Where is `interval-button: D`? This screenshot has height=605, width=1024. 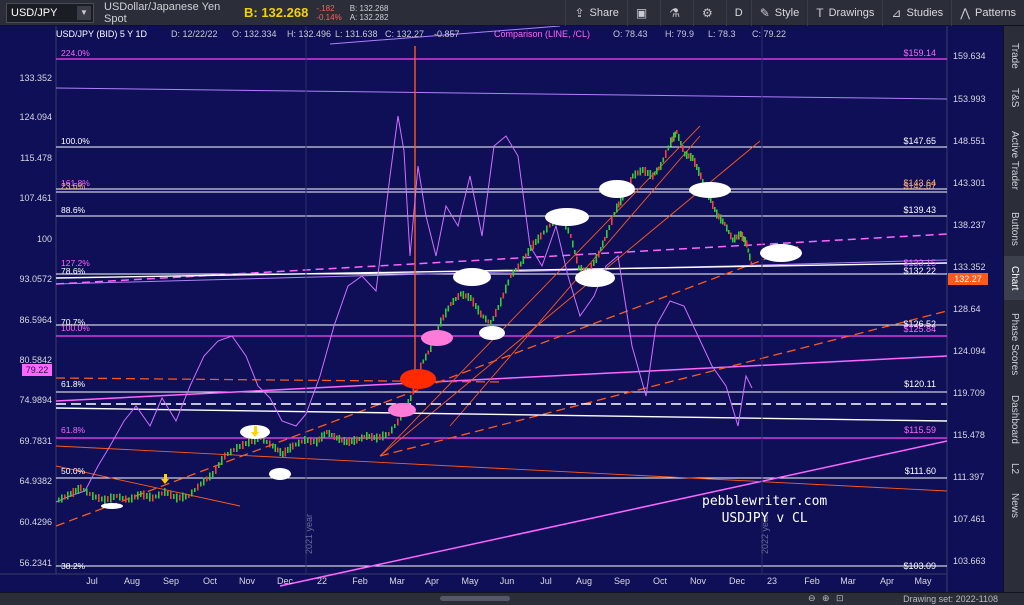 interval-button: D is located at coordinates (738, 13).